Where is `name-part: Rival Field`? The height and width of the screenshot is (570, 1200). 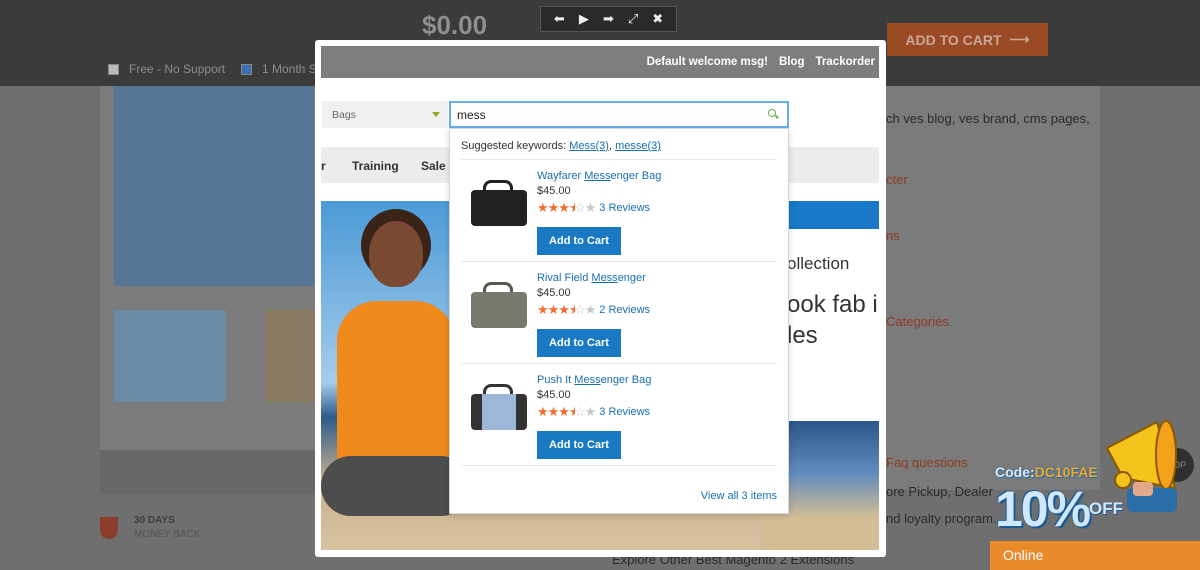 name-part: Rival Field is located at coordinates (564, 278).